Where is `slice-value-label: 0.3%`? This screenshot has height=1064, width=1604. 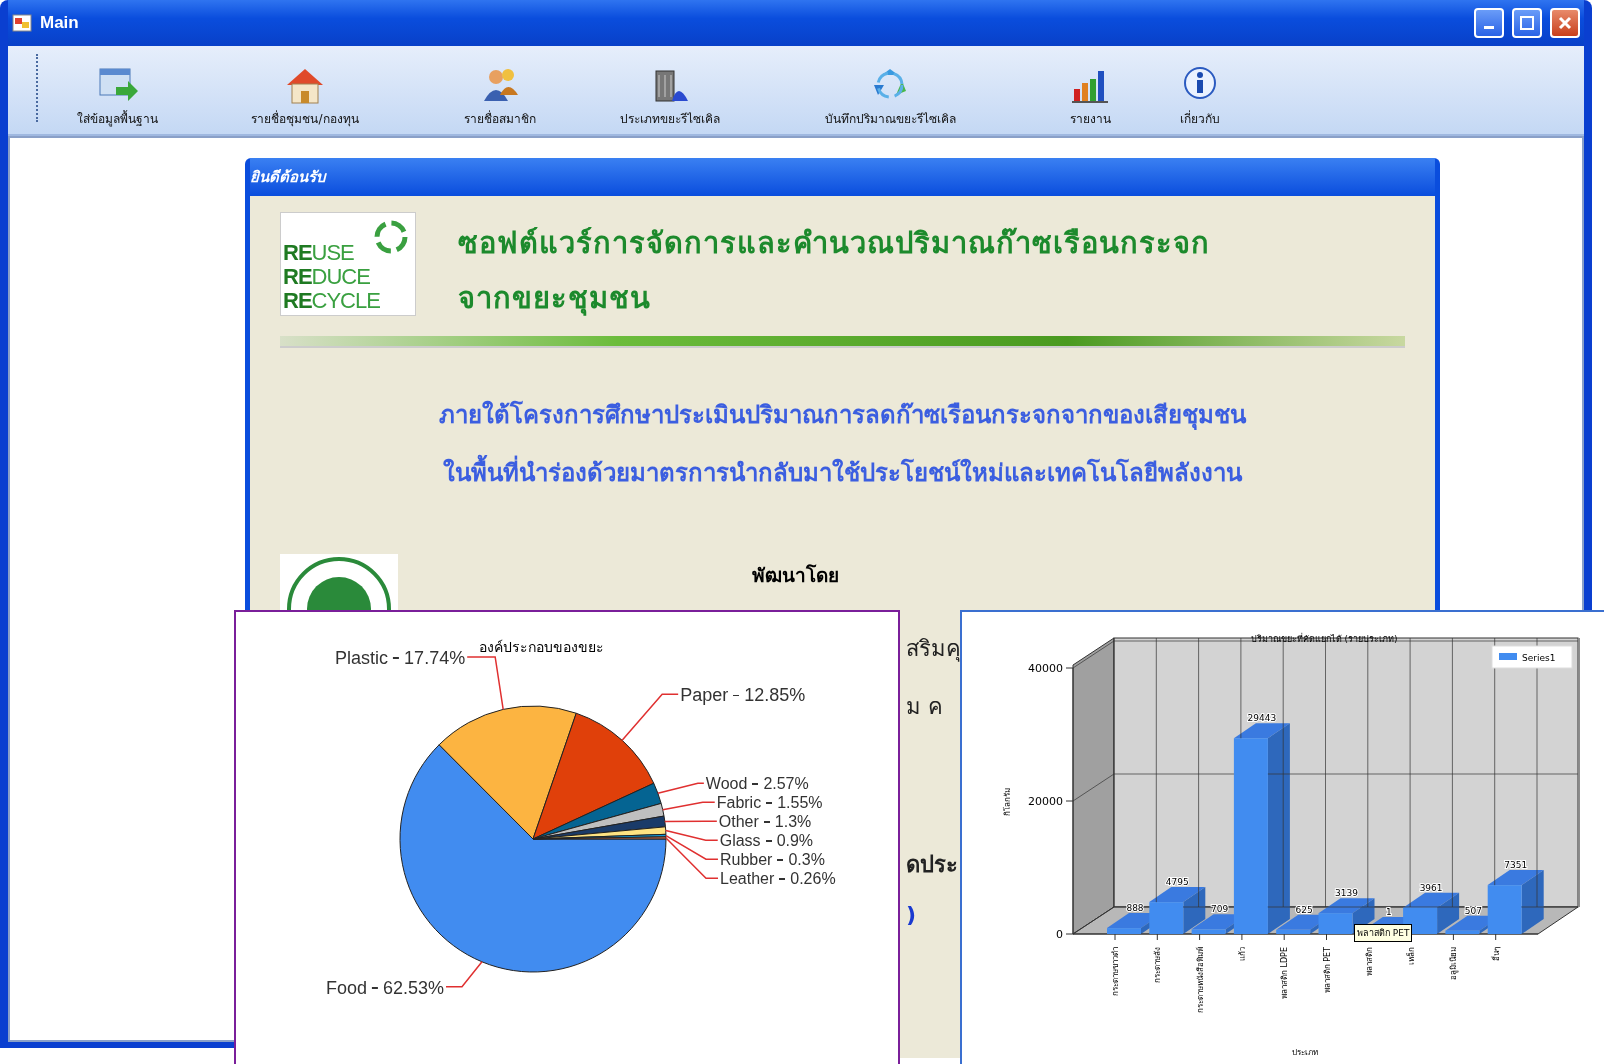
slice-value-label: 0.3% is located at coordinates (806, 860).